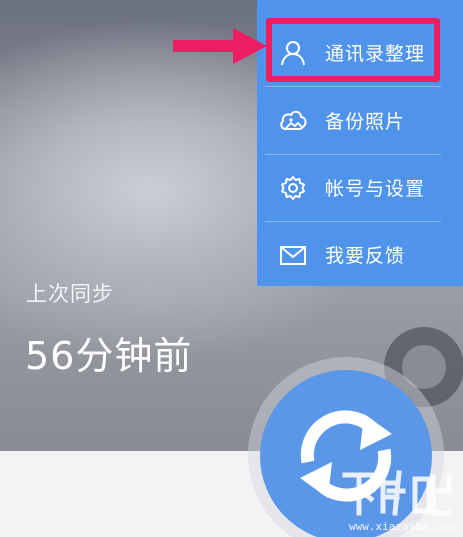 The width and height of the screenshot is (463, 537). Describe the element at coordinates (109, 356) in the screenshot. I see `last-sync-time: 56分钟前` at that location.